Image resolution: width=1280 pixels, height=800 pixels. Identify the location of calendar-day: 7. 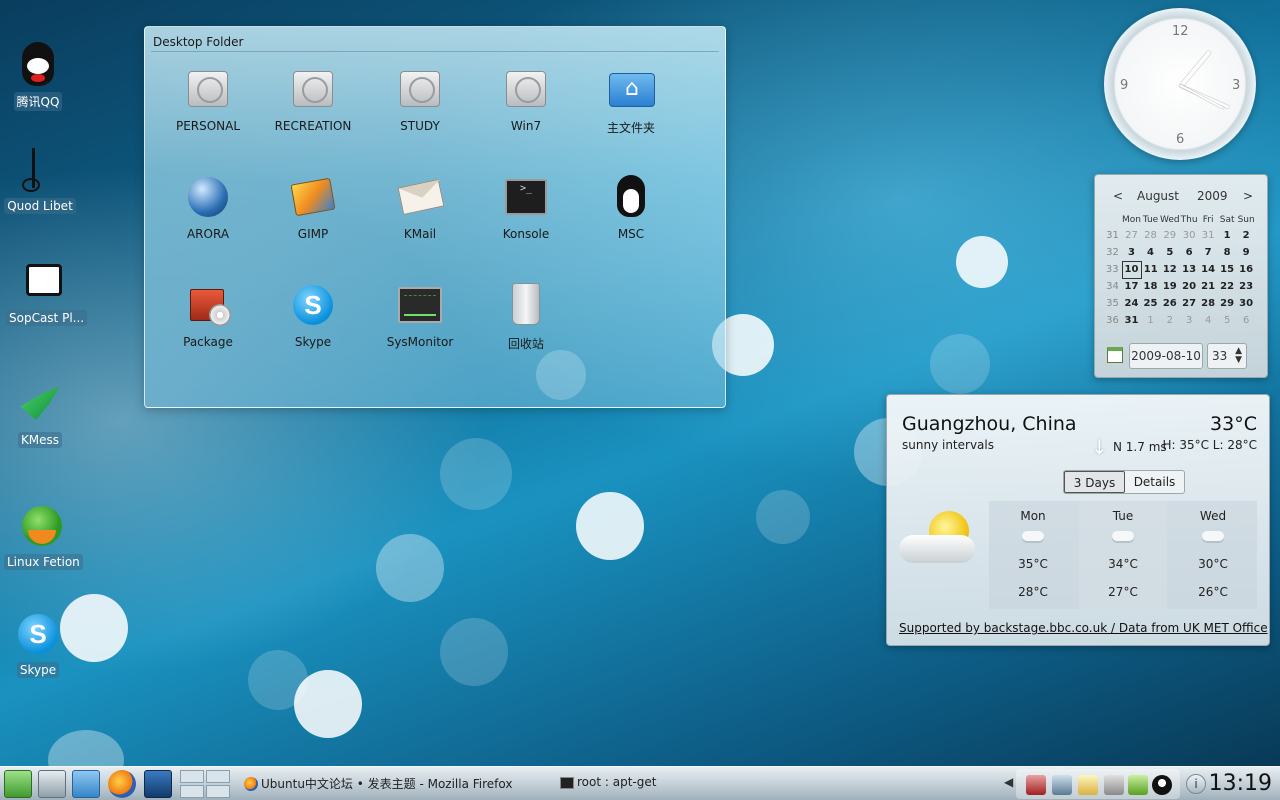
(1208, 252).